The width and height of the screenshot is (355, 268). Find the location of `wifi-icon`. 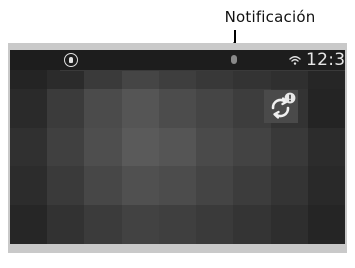

wifi-icon is located at coordinates (295, 60).